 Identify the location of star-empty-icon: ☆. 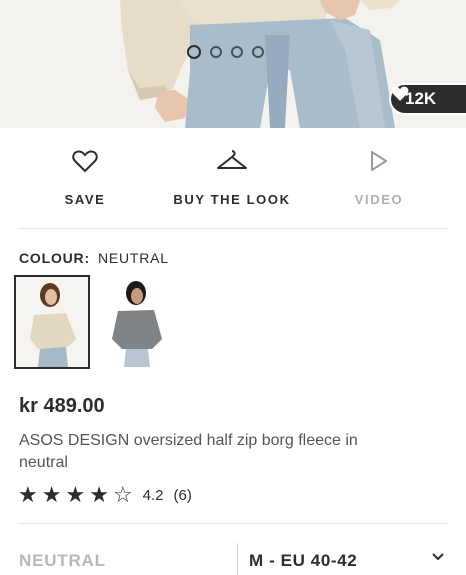
(122, 494).